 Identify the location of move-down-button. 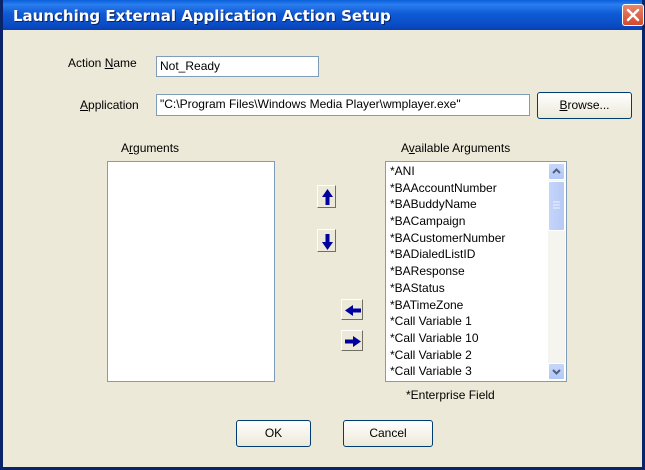
(326, 240).